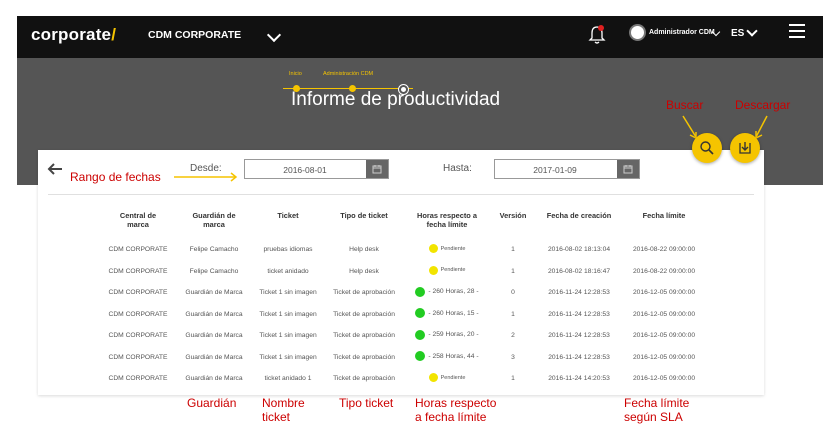 This screenshot has width=824, height=433. I want to click on column-header: Fecha límite, so click(664, 225).